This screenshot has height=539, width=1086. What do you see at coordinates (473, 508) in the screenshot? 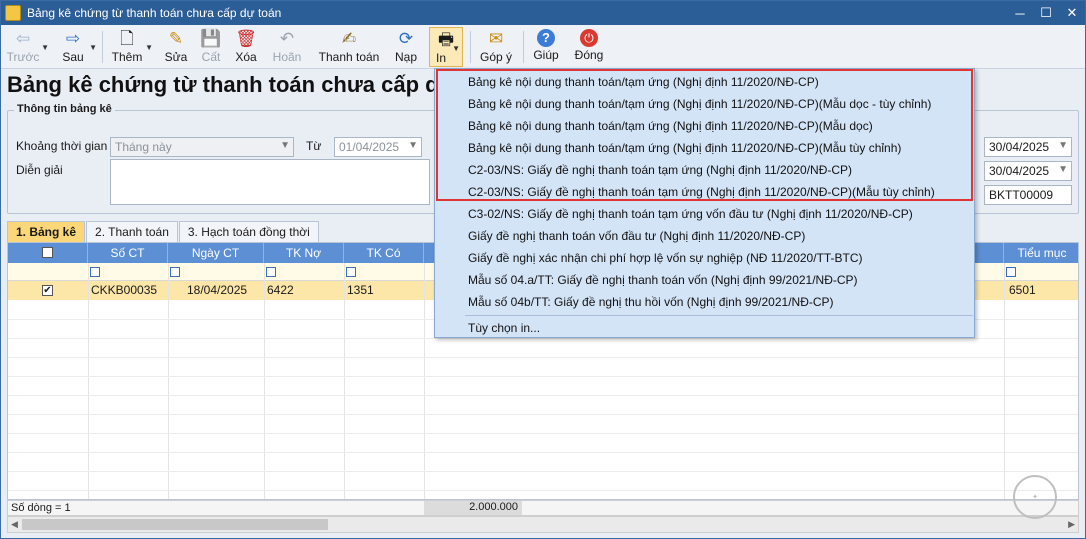
I see `total-amount: 2.000.000` at bounding box center [473, 508].